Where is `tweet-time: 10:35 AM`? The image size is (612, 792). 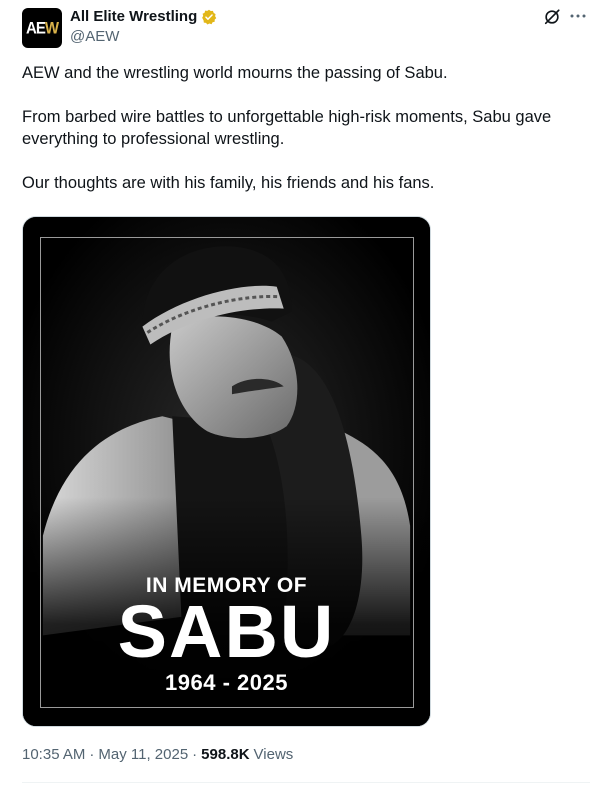
tweet-time: 10:35 AM is located at coordinates (53, 754).